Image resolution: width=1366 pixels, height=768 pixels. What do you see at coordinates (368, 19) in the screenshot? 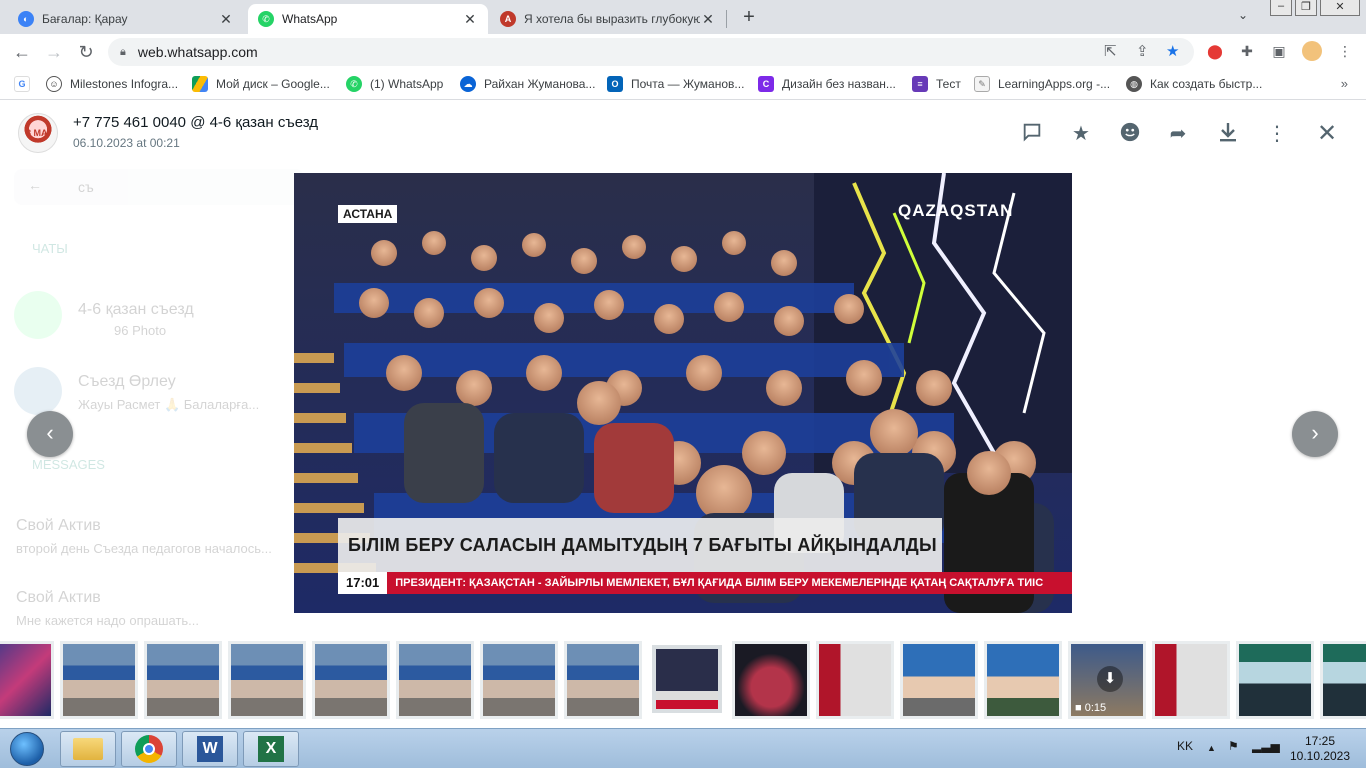
I see `tab-whatsapp: ✆ WhatsApp ✕` at bounding box center [368, 19].